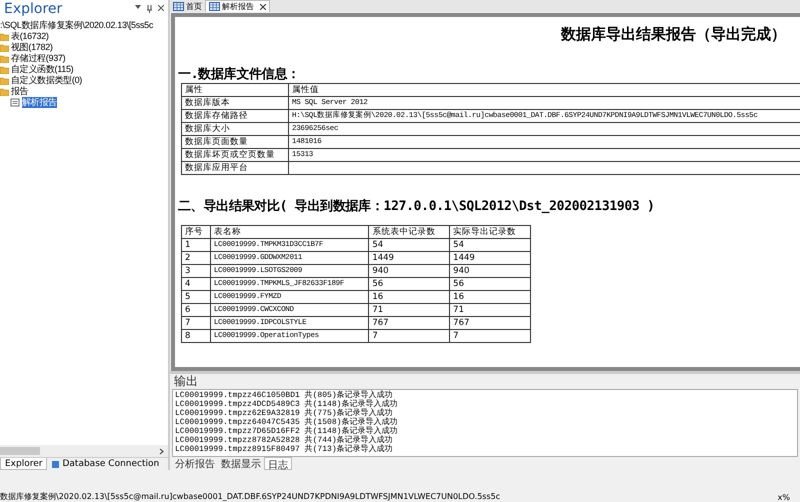 The image size is (800, 502). I want to click on tree-item: 存储过程(937), so click(38, 58).